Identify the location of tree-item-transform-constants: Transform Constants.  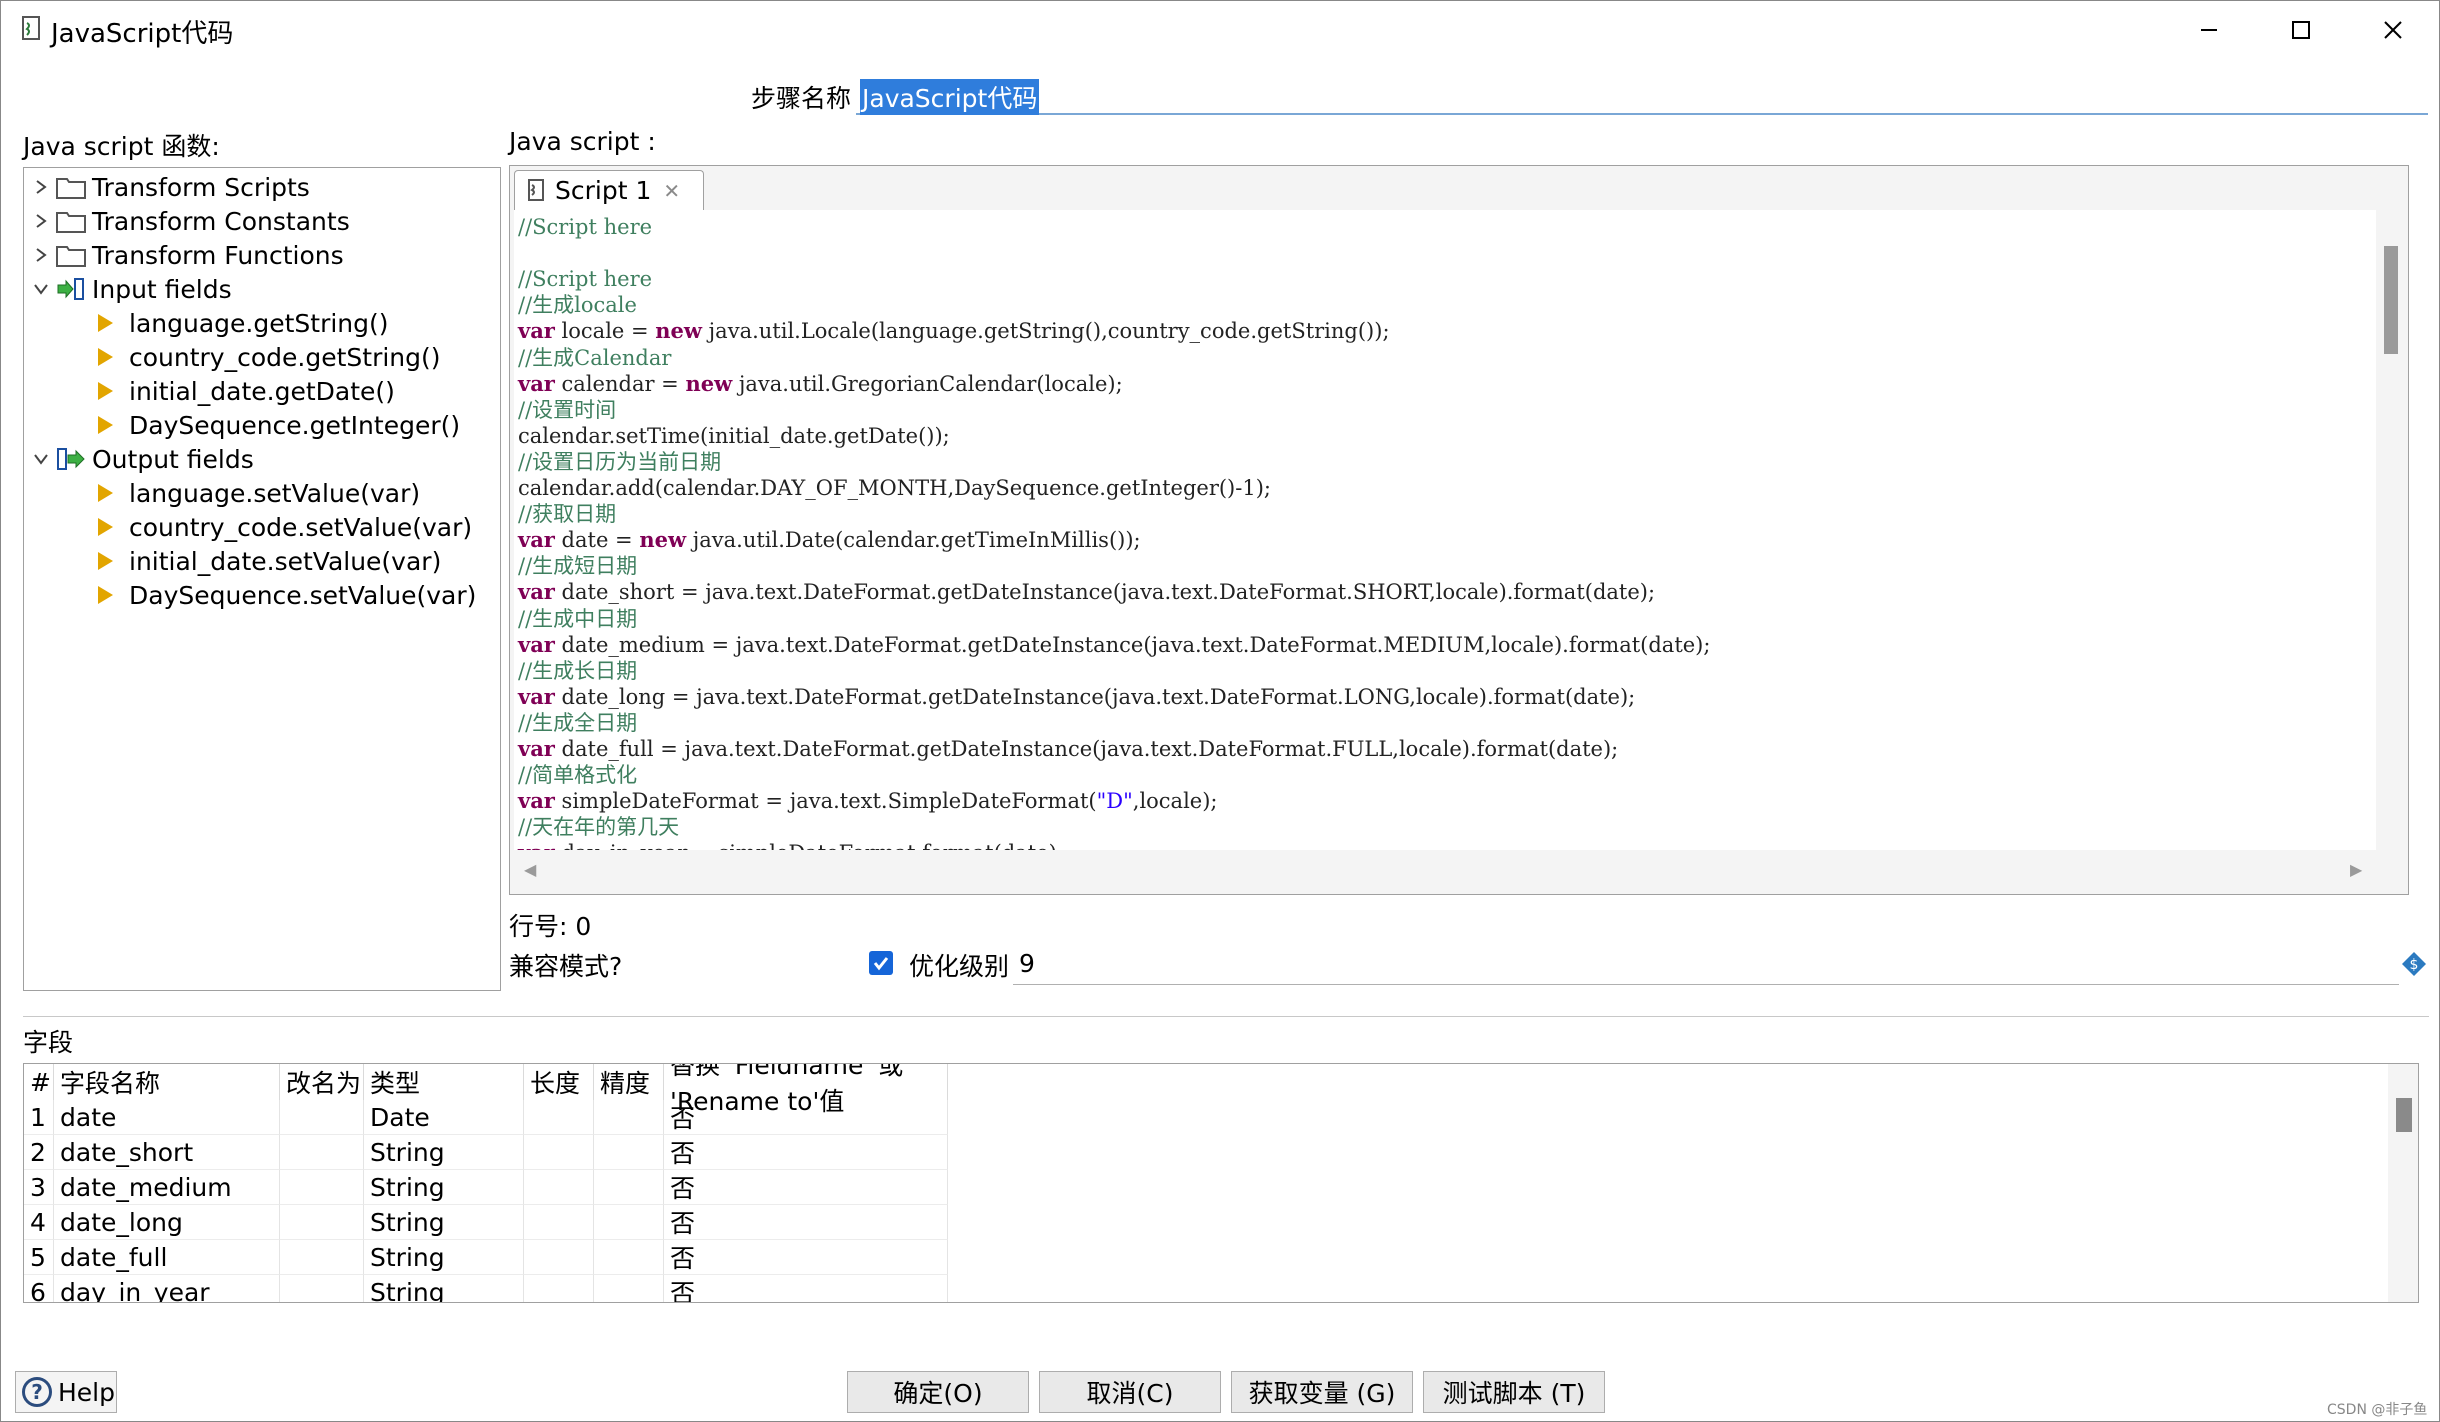
(191, 221).